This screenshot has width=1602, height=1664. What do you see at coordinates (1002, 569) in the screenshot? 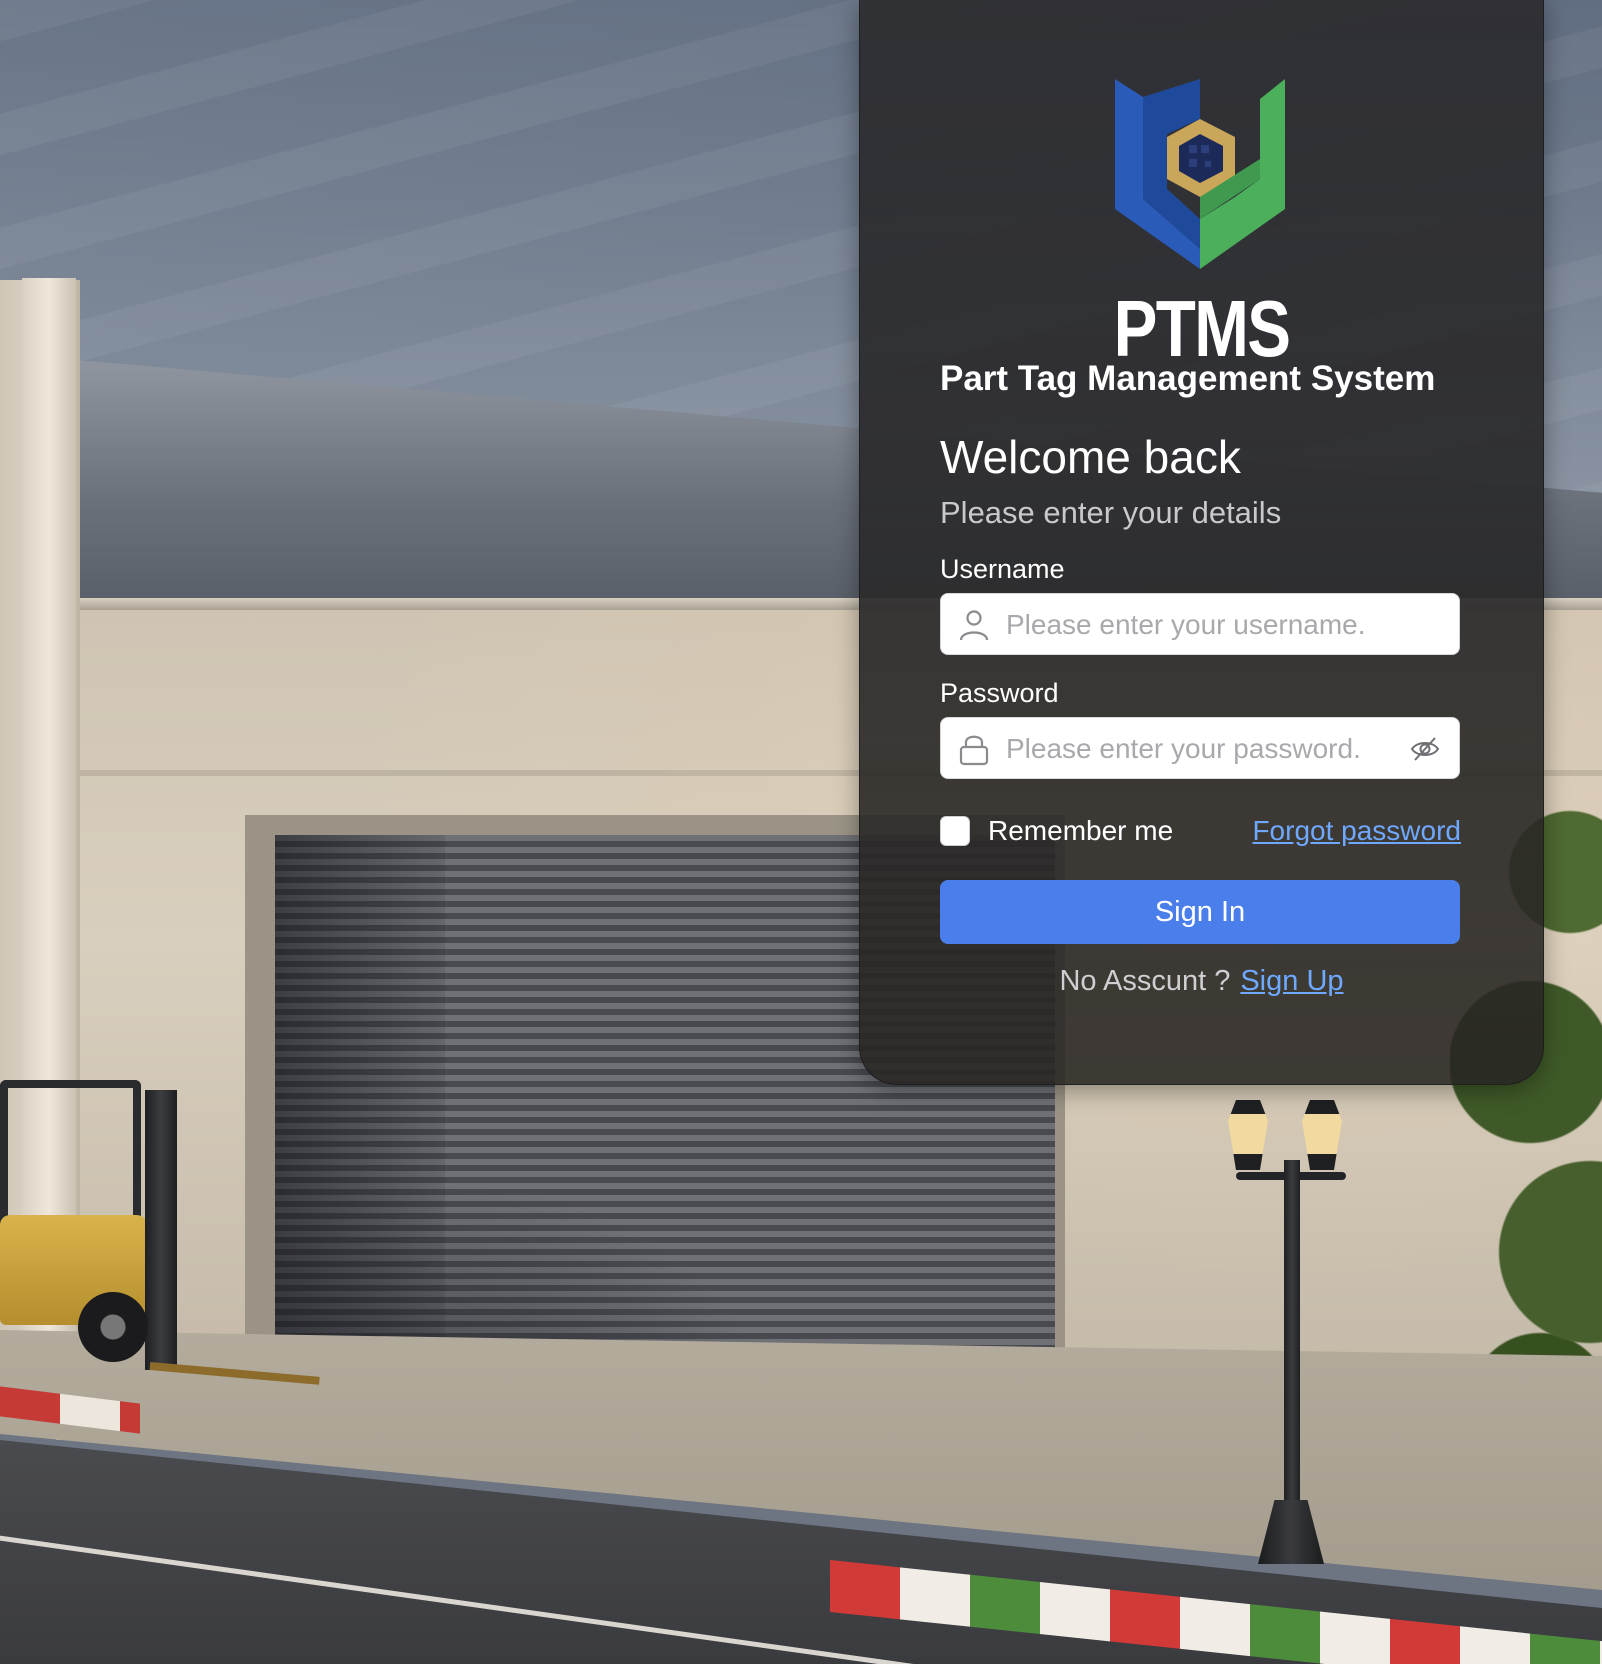
I see `username-label: Username` at bounding box center [1002, 569].